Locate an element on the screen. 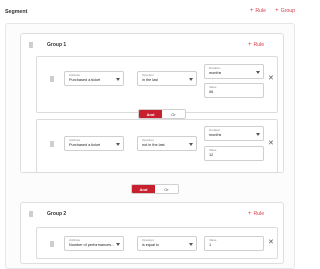 The height and width of the screenshot is (269, 320). value-value: 06 is located at coordinates (211, 92).